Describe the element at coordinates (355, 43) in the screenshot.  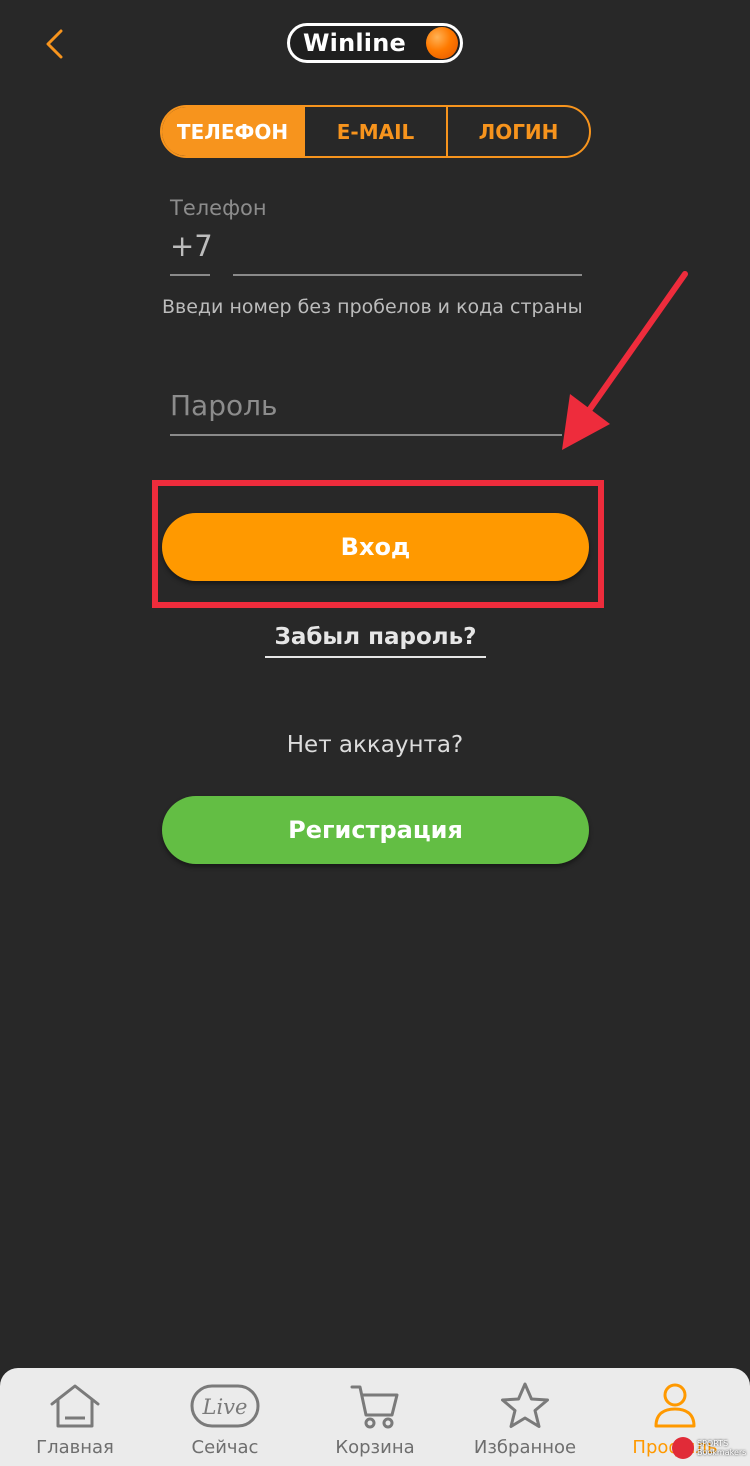
I see `logo-text: Winline` at that location.